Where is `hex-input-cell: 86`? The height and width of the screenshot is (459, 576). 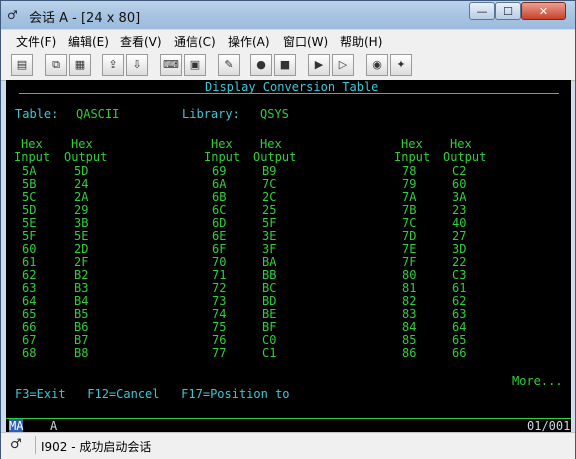 hex-input-cell: 86 is located at coordinates (409, 353).